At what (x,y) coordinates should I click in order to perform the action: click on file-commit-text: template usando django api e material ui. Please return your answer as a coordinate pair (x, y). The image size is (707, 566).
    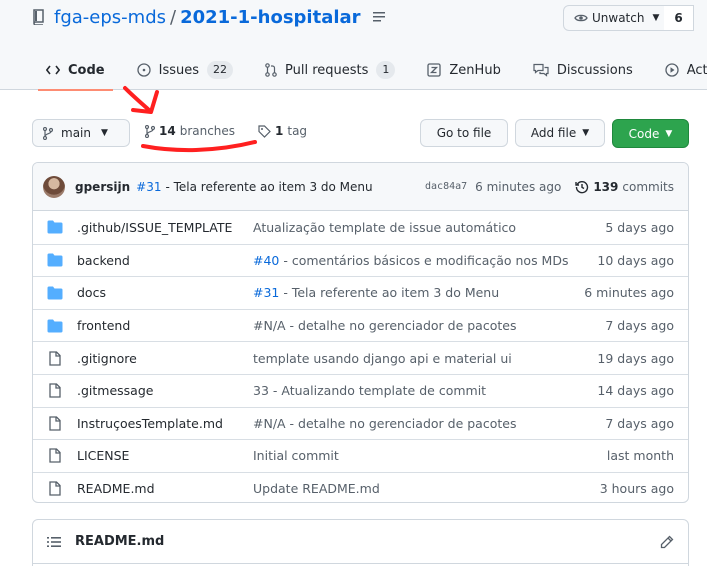
    Looking at the image, I should click on (382, 358).